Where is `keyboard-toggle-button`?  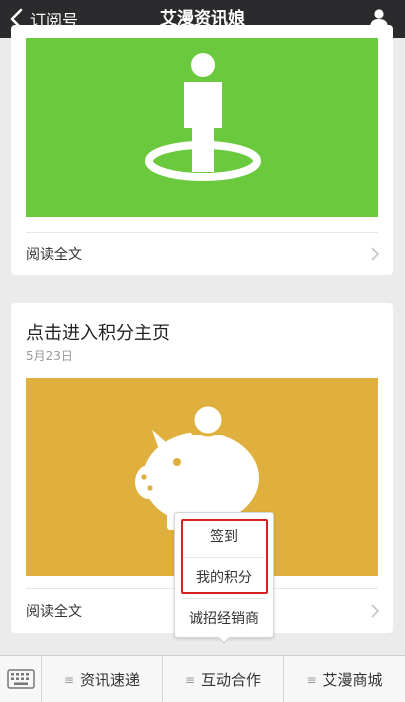
keyboard-toggle-button is located at coordinates (21, 679).